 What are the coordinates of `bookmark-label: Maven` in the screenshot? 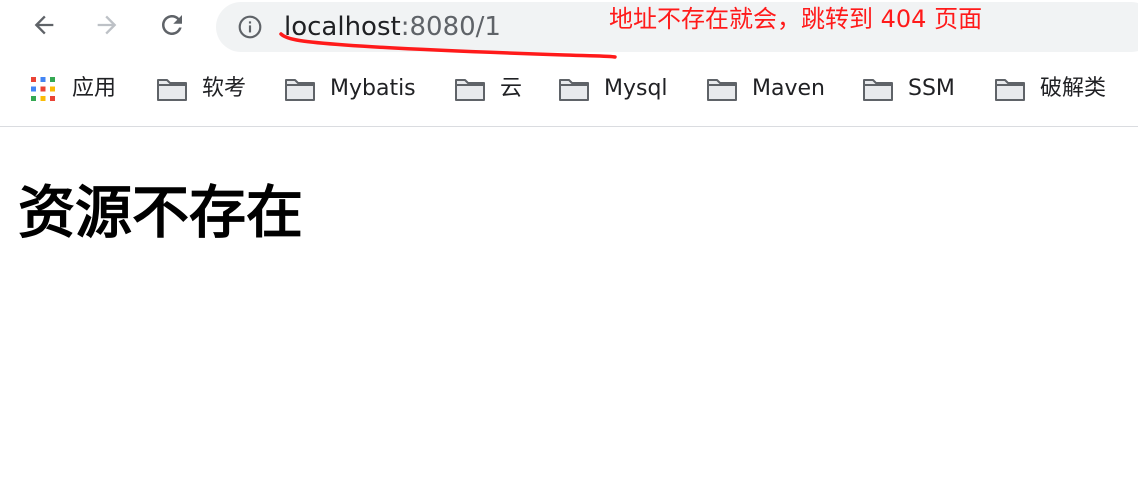 It's located at (788, 88).